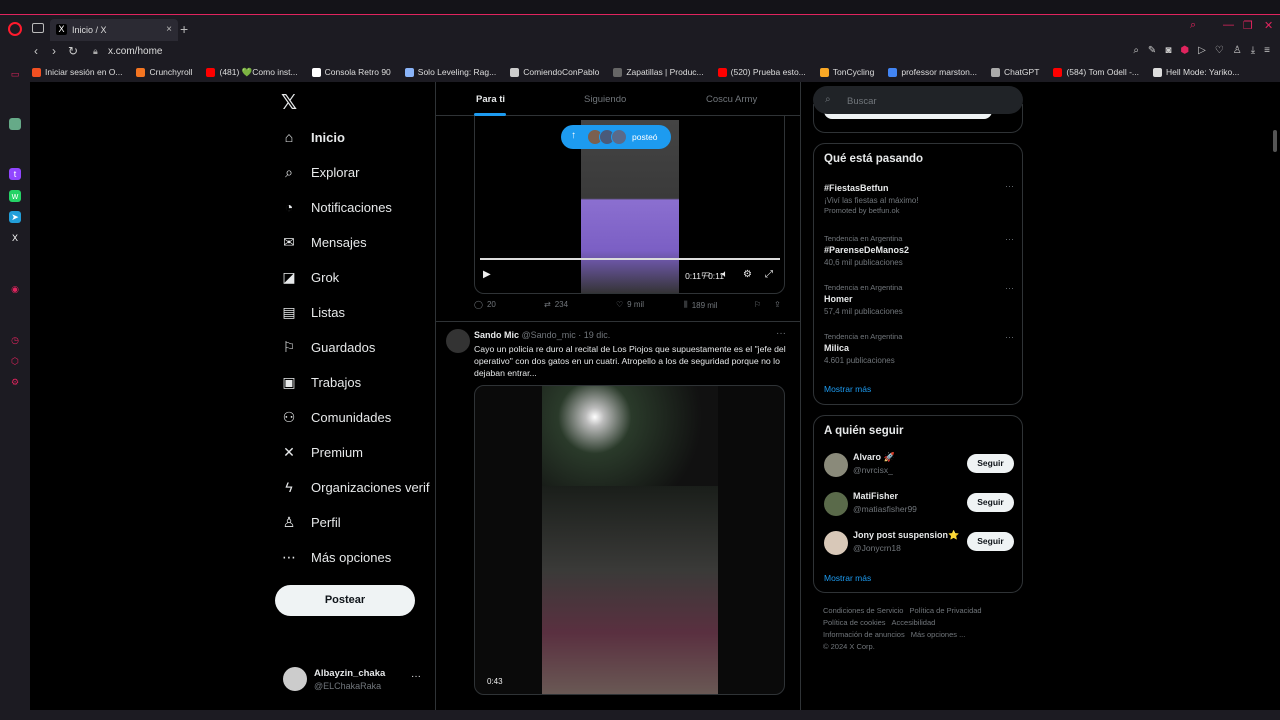 This screenshot has width=1280, height=720. What do you see at coordinates (114, 30) in the screenshot?
I see `browser-tab: X Inicio / X ×` at bounding box center [114, 30].